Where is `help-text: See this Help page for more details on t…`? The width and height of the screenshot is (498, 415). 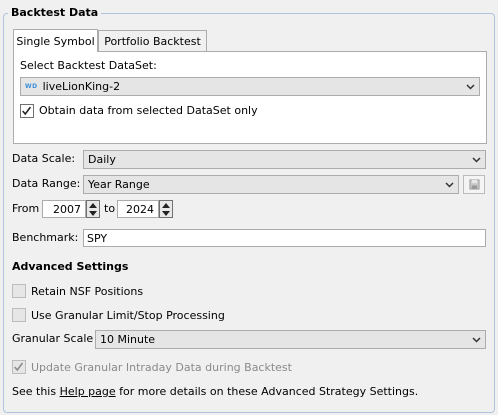
help-text: See this Help page for more details on t… is located at coordinates (215, 391).